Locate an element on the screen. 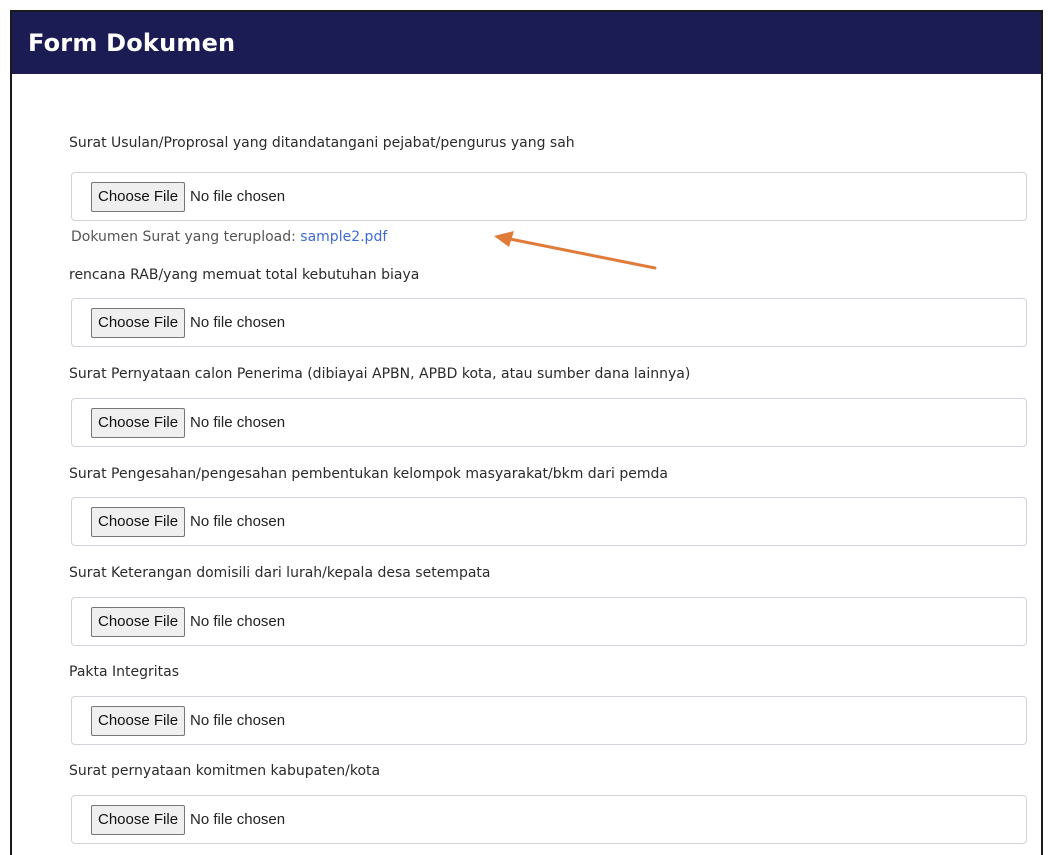 Image resolution: width=1048 pixels, height=855 pixels. field-label-surat-komitmen: Surat pernyataan komitmen kabupaten/kota is located at coordinates (225, 771).